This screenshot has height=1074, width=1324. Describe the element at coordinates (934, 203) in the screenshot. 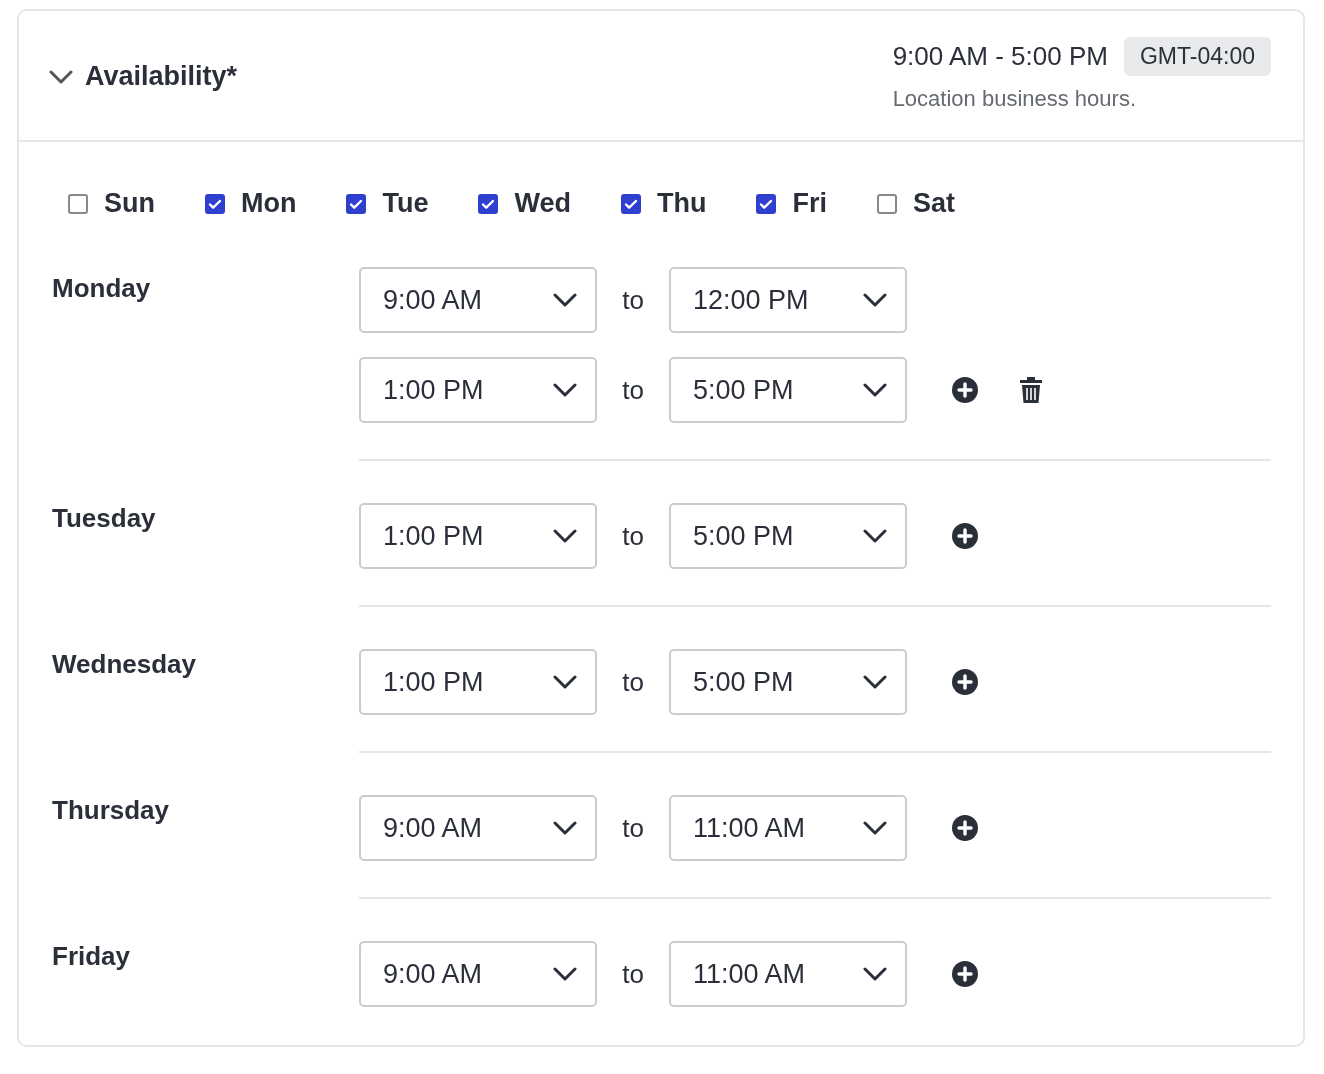

I see `day-label: Sat` at that location.